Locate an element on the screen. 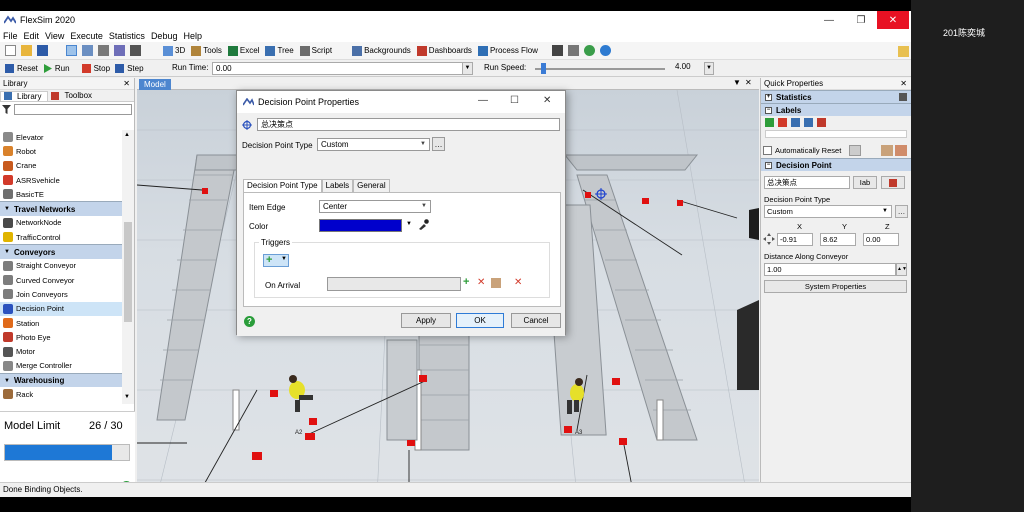 This screenshot has width=1024, height=512. tab-toolbox: Toolbox is located at coordinates (73, 95).